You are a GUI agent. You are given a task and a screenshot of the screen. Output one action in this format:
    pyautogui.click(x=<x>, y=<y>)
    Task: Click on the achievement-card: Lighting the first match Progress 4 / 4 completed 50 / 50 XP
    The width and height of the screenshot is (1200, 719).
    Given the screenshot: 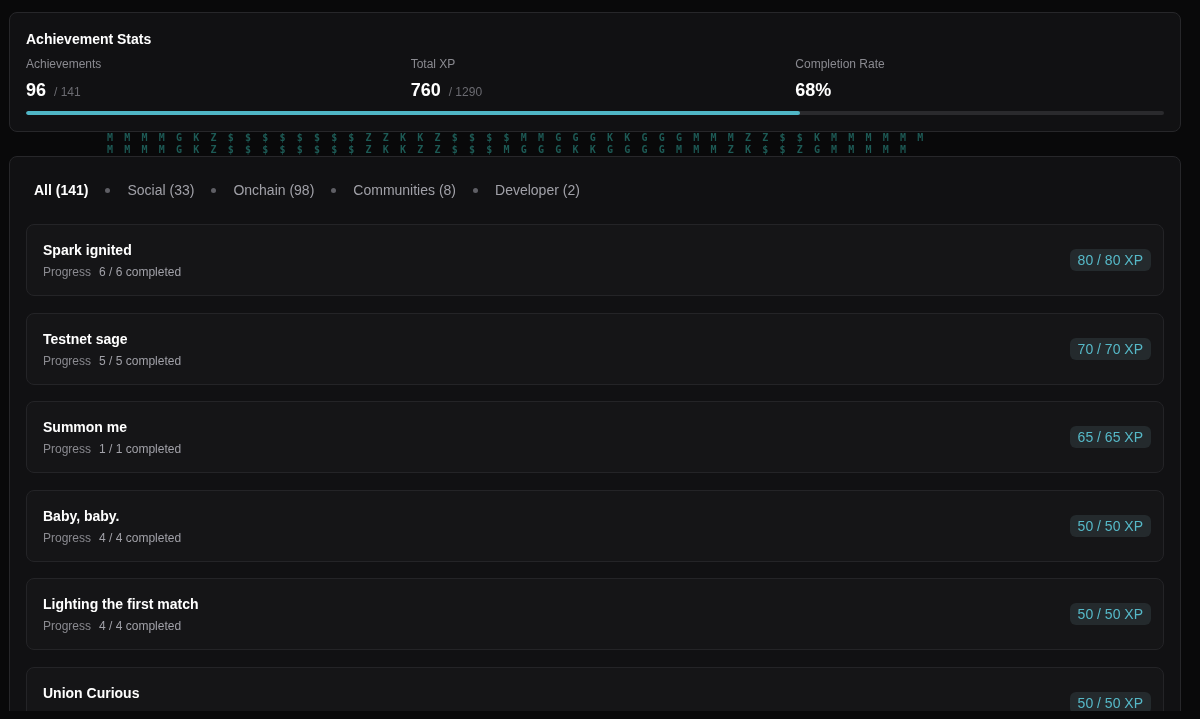 What is the action you would take?
    pyautogui.click(x=595, y=614)
    